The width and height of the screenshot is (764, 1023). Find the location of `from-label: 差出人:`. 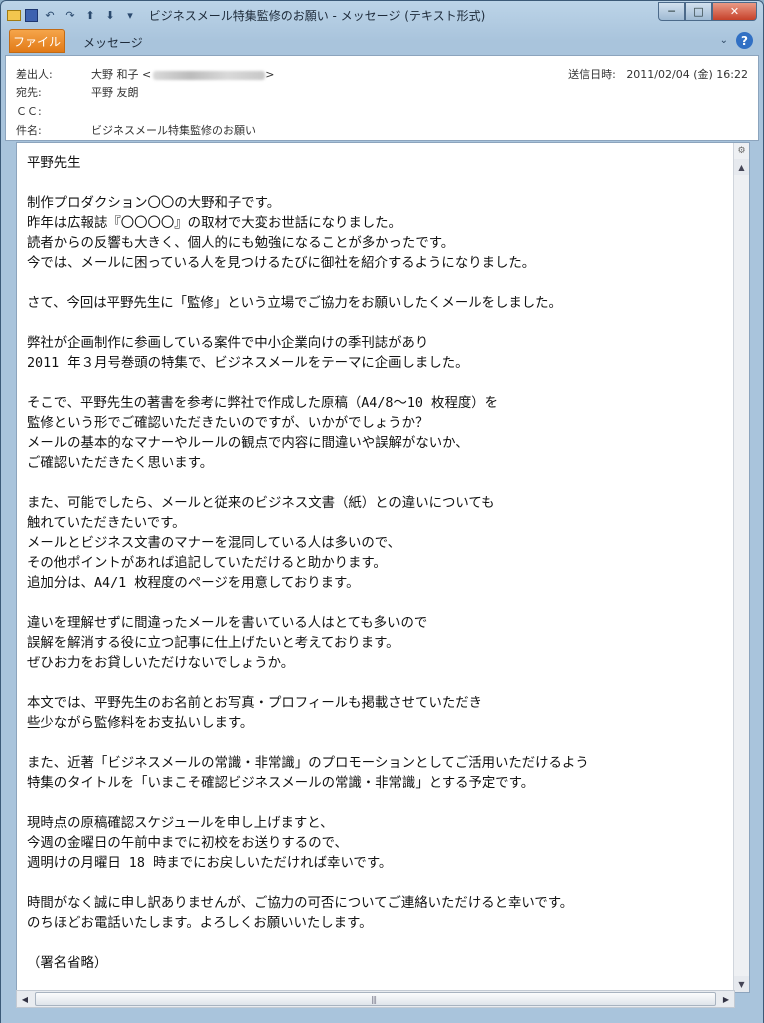

from-label: 差出人: is located at coordinates (34, 74).